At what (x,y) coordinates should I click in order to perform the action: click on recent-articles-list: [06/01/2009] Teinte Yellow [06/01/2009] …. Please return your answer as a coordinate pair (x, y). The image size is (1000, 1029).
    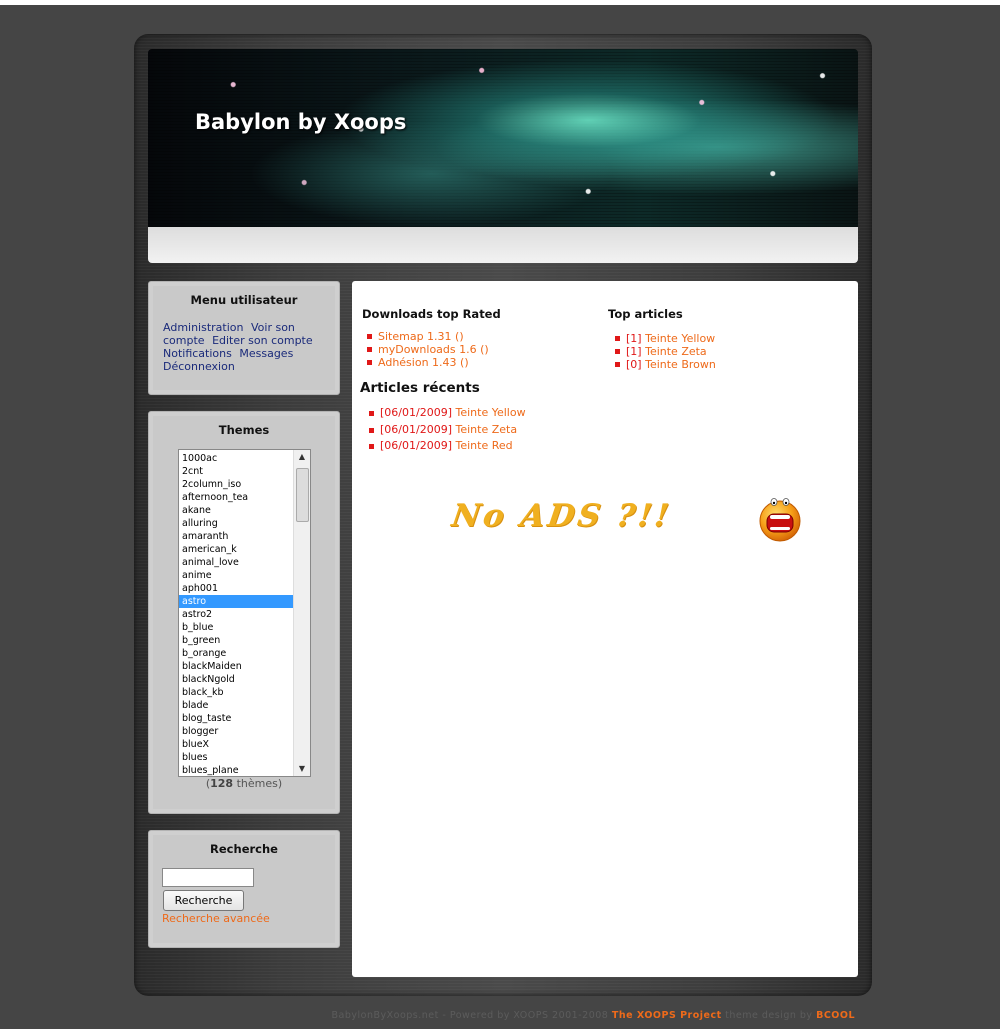
    Looking at the image, I should click on (445, 430).